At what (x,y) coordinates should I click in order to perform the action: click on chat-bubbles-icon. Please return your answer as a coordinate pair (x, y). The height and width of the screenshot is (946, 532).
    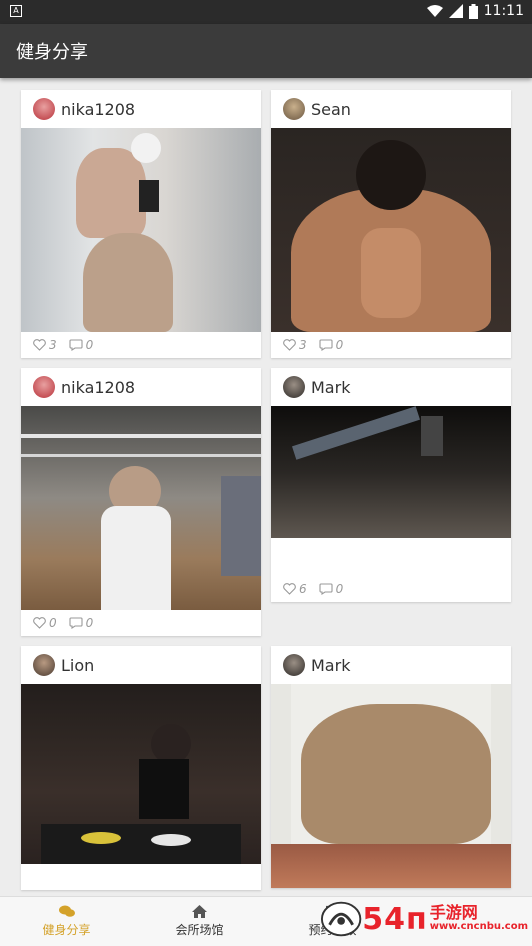
    Looking at the image, I should click on (66, 911).